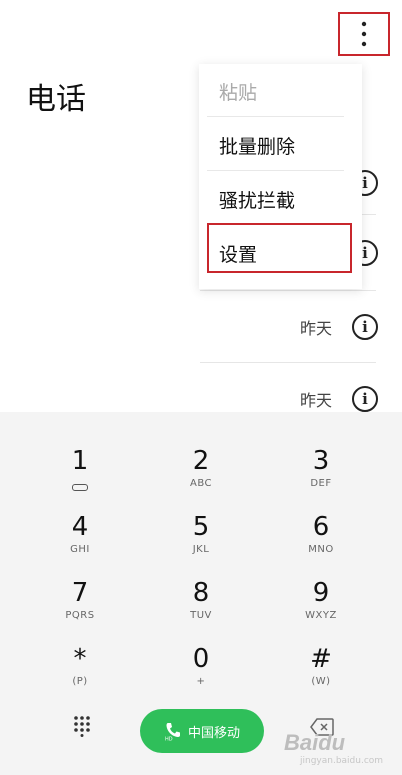  Describe the element at coordinates (82, 726) in the screenshot. I see `dialpad-toggle-icon` at that location.